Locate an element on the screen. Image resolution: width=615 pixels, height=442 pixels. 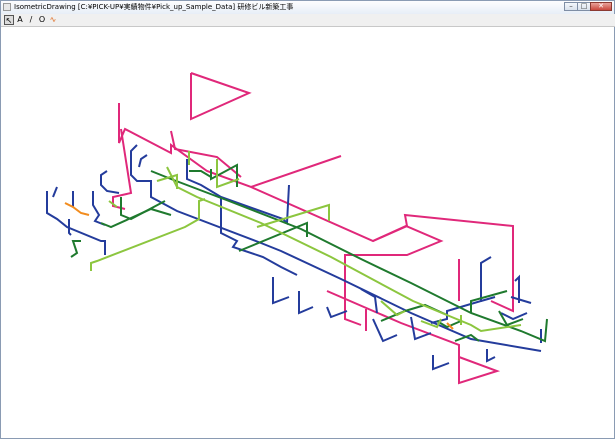
maximize-button: □ is located at coordinates (584, 6).